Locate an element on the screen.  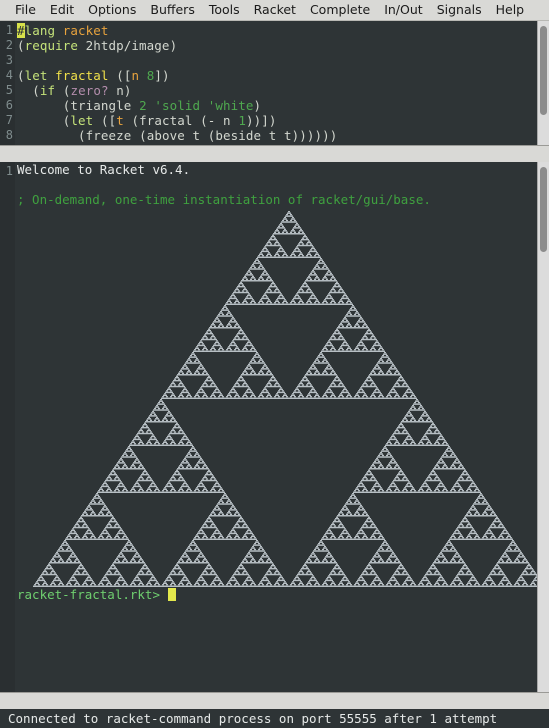
menu-item-signals: Signals is located at coordinates (459, 10).